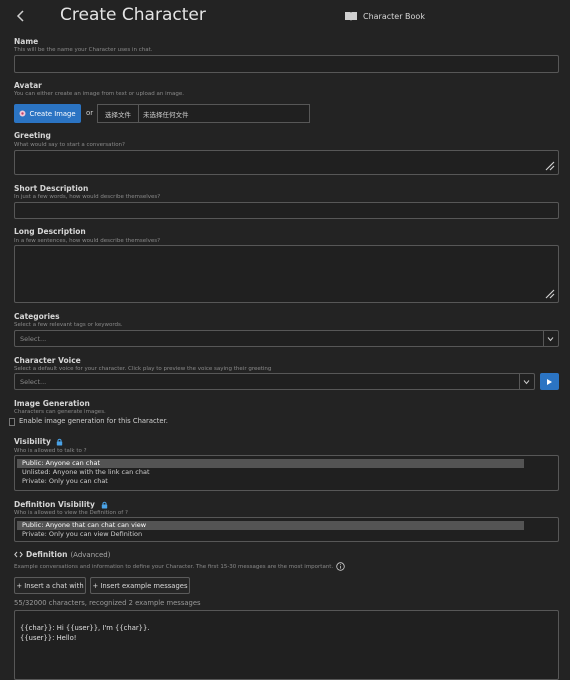  I want to click on definition-visibility-label: Definition Visibility, so click(61, 504).